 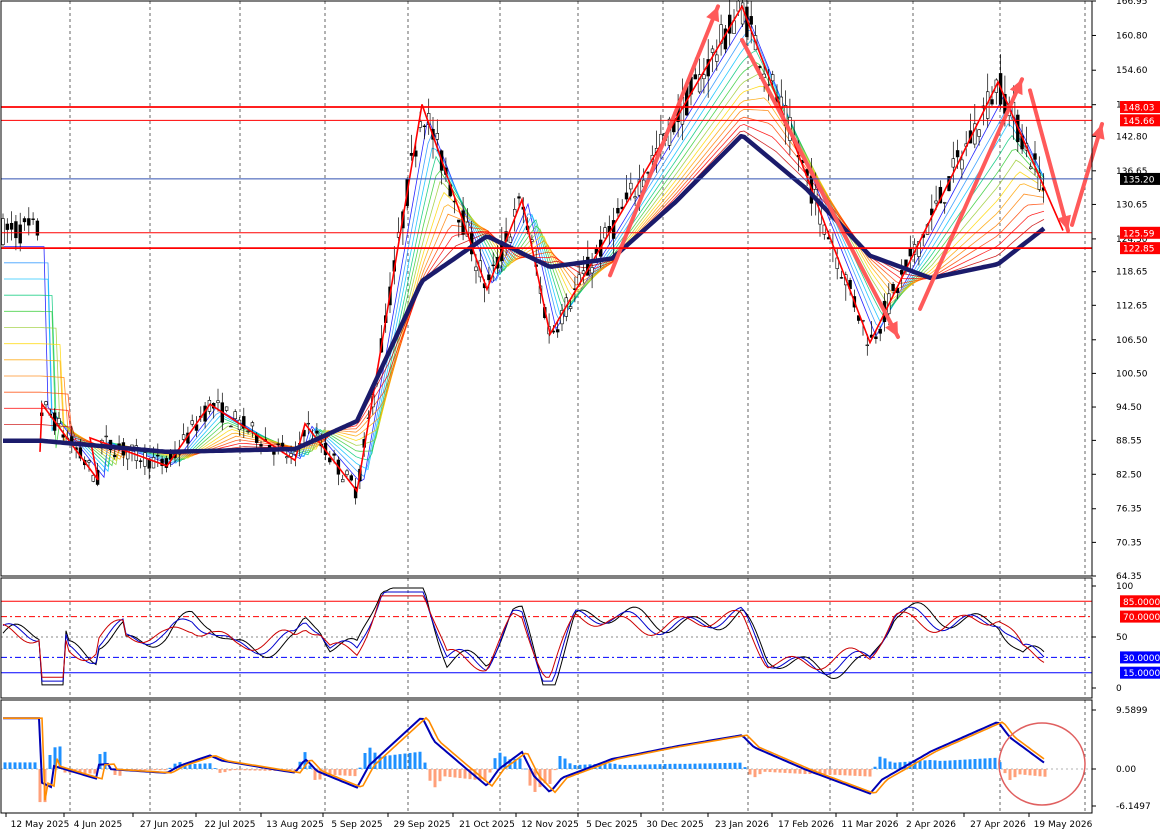 I want to click on oscillator-level-tag: 30.0000, so click(x=1140, y=657).